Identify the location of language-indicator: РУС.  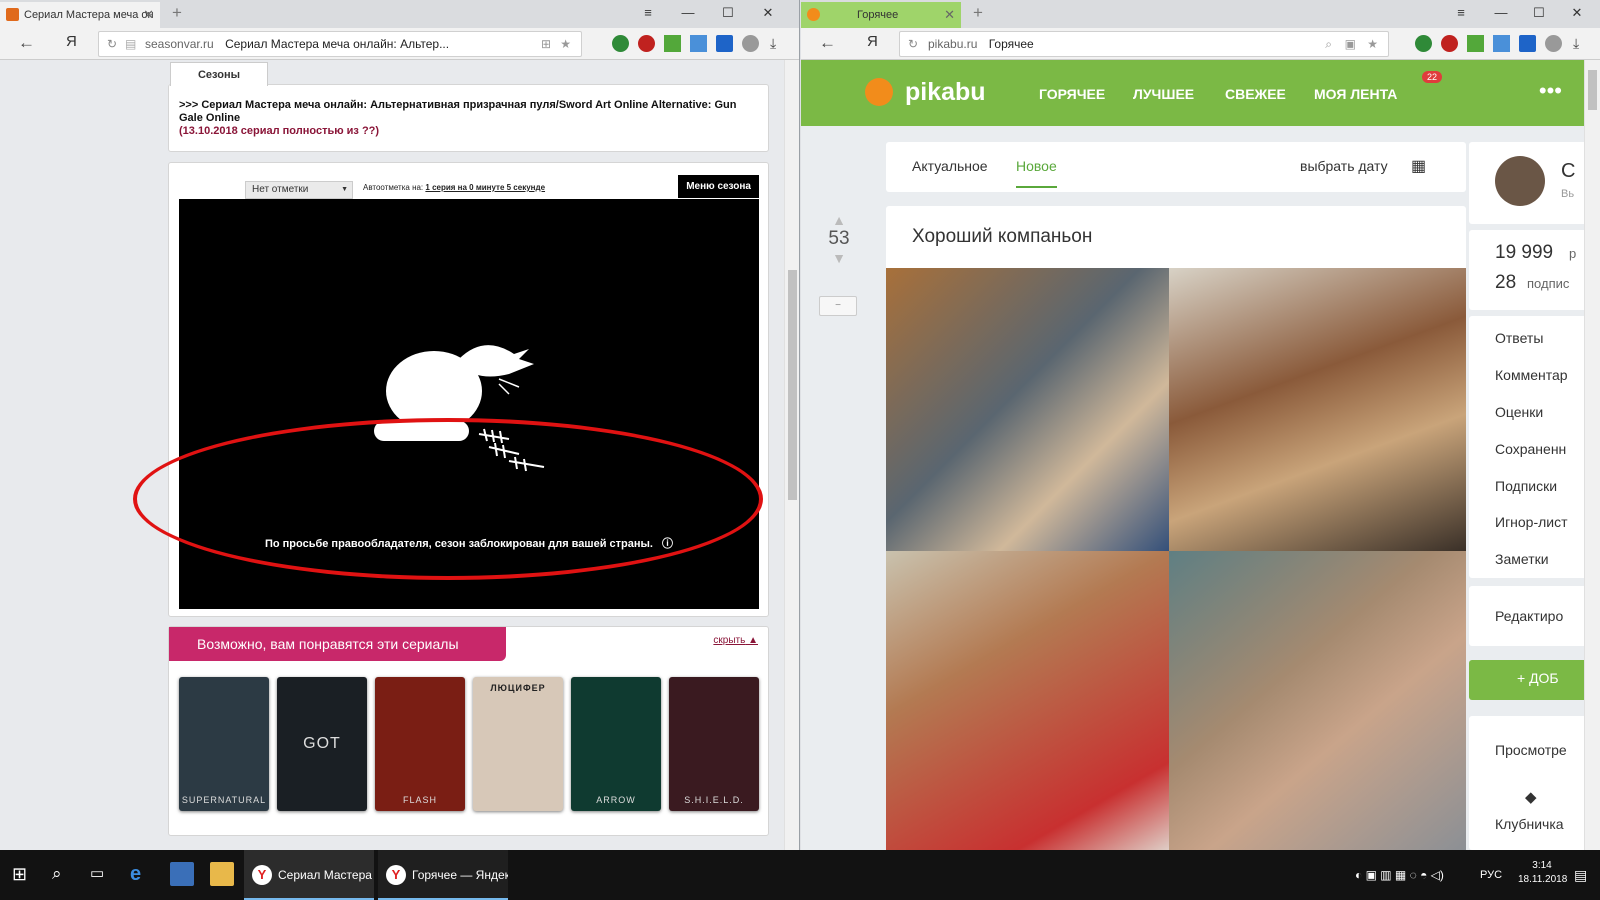
(1491, 875).